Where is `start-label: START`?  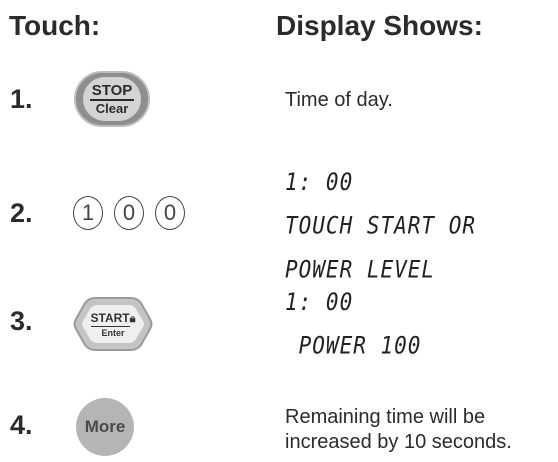
start-label: START is located at coordinates (110, 319).